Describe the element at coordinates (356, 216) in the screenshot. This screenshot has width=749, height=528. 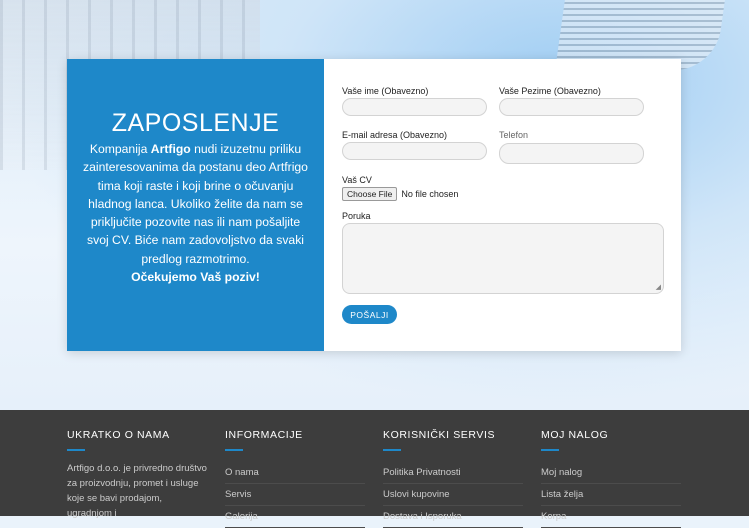
I see `message-label: Poruka` at that location.